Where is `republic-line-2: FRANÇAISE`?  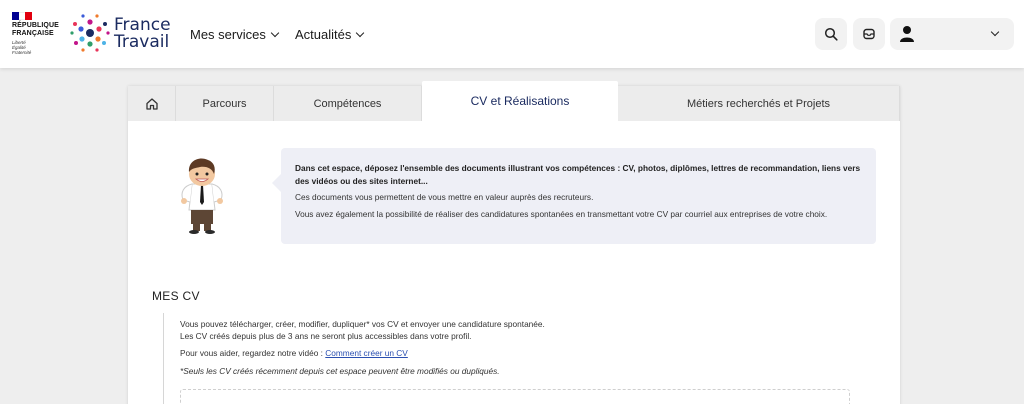
republic-line-2: FRANÇAISE is located at coordinates (33, 33).